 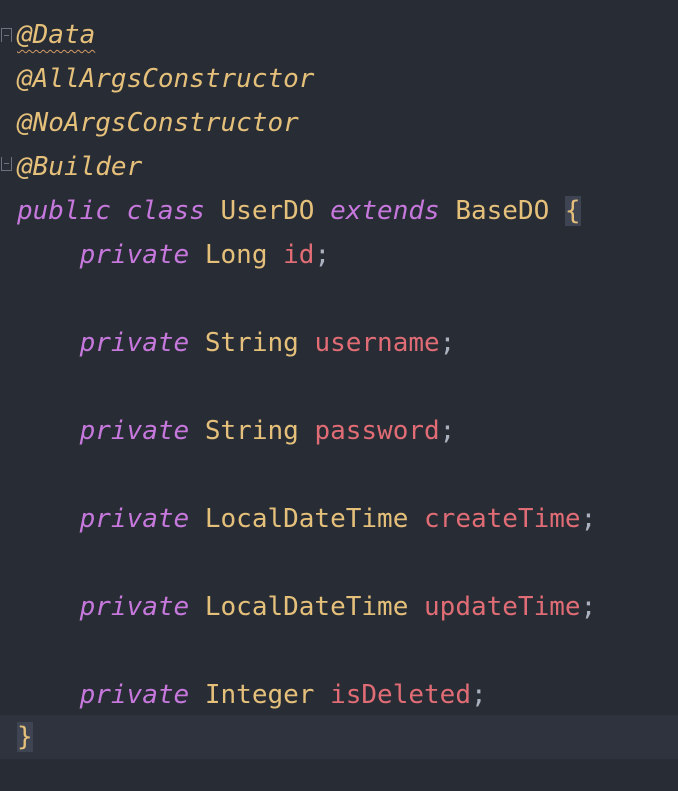 I want to click on code-line-field: private Long id;, so click(x=173, y=255).